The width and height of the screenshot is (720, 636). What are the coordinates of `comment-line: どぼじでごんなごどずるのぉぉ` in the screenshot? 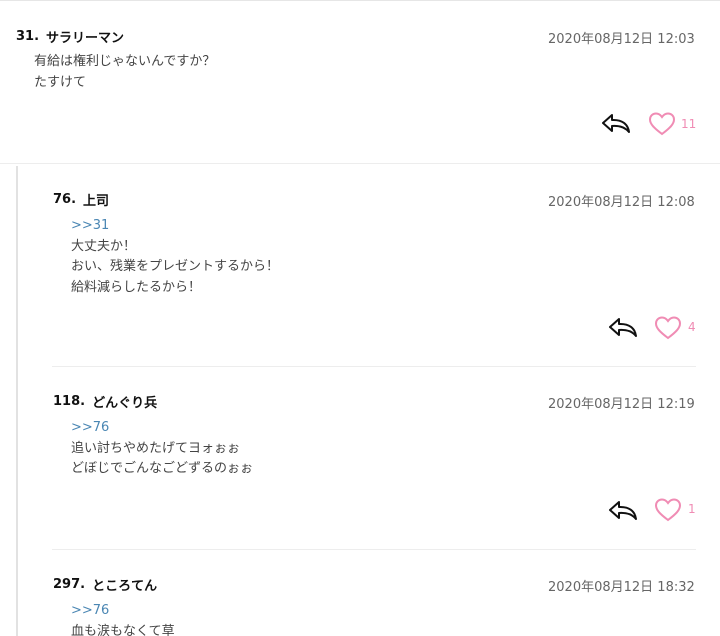 It's located at (162, 468).